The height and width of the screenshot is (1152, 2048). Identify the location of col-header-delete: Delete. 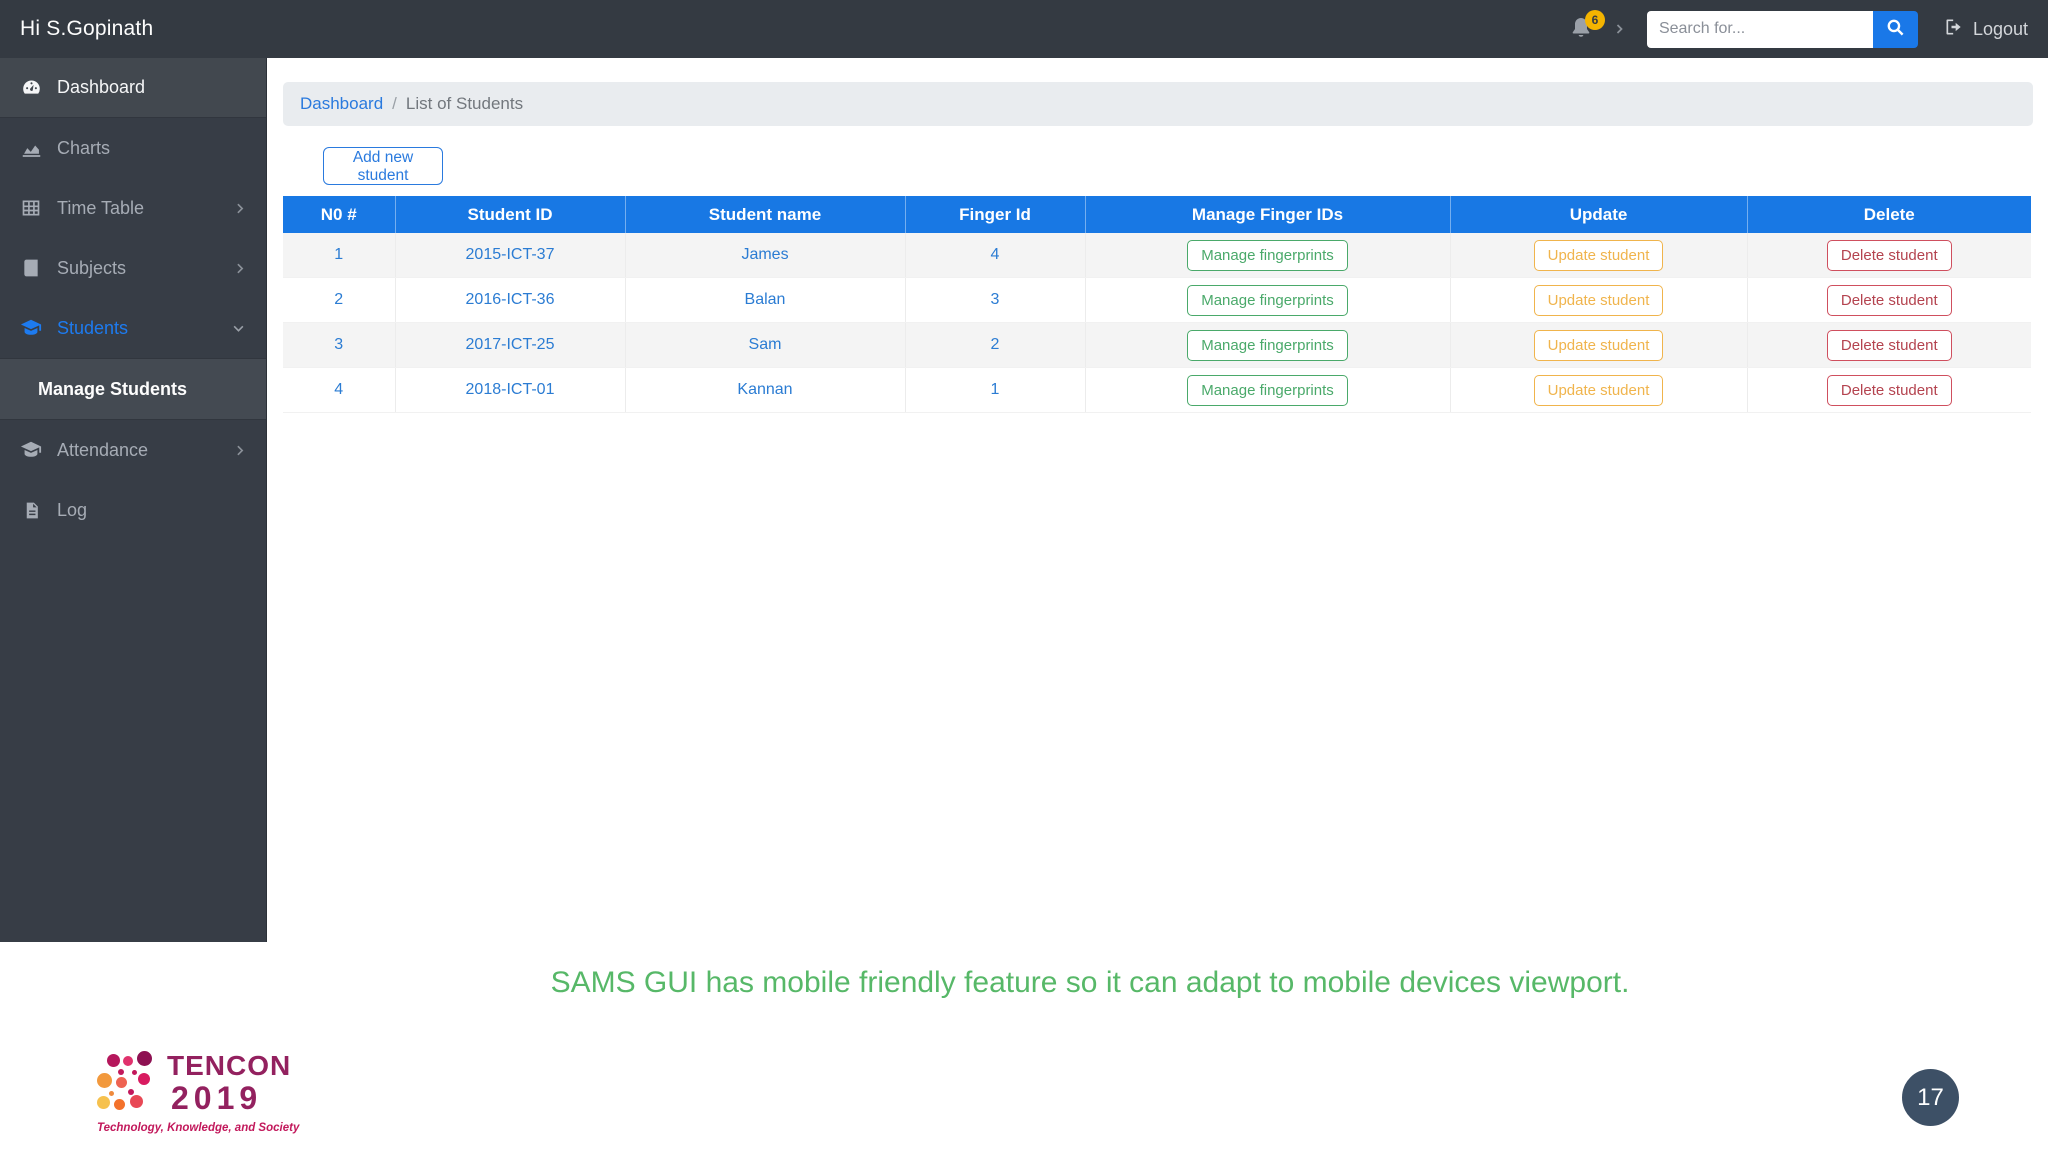
(1889, 214).